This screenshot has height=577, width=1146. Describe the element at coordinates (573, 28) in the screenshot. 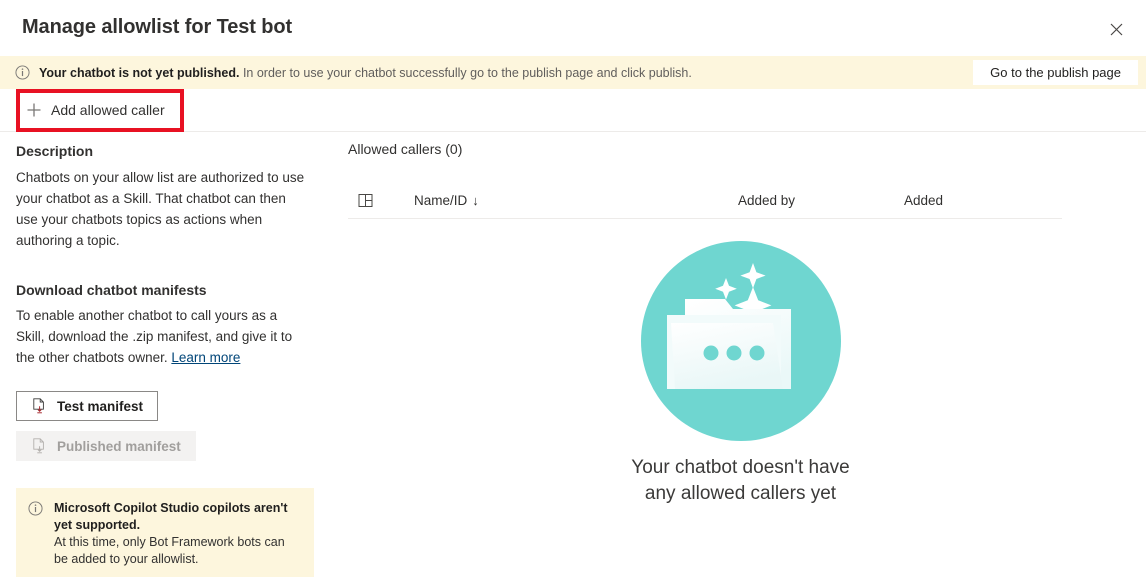

I see `dialog-titlebar: Manage allowlist for Test bot` at that location.